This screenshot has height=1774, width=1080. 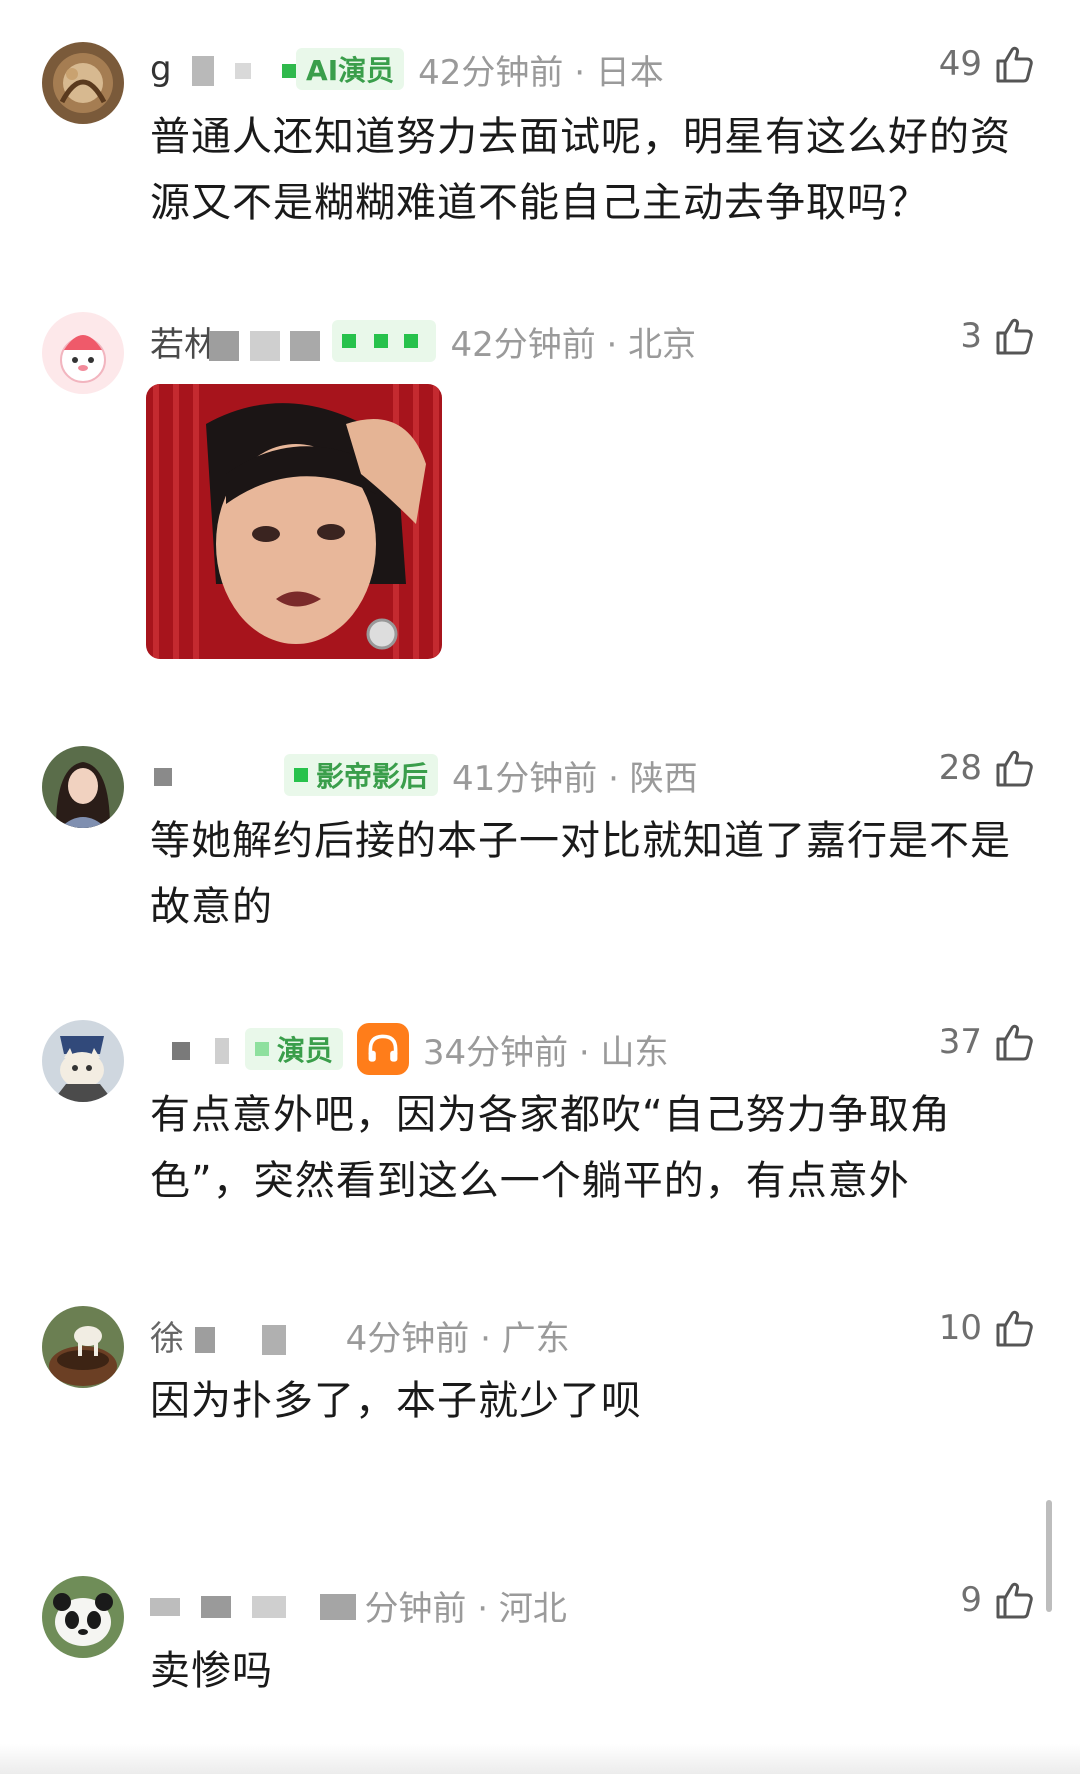 What do you see at coordinates (960, 768) in the screenshot?
I see `like-count: 28` at bounding box center [960, 768].